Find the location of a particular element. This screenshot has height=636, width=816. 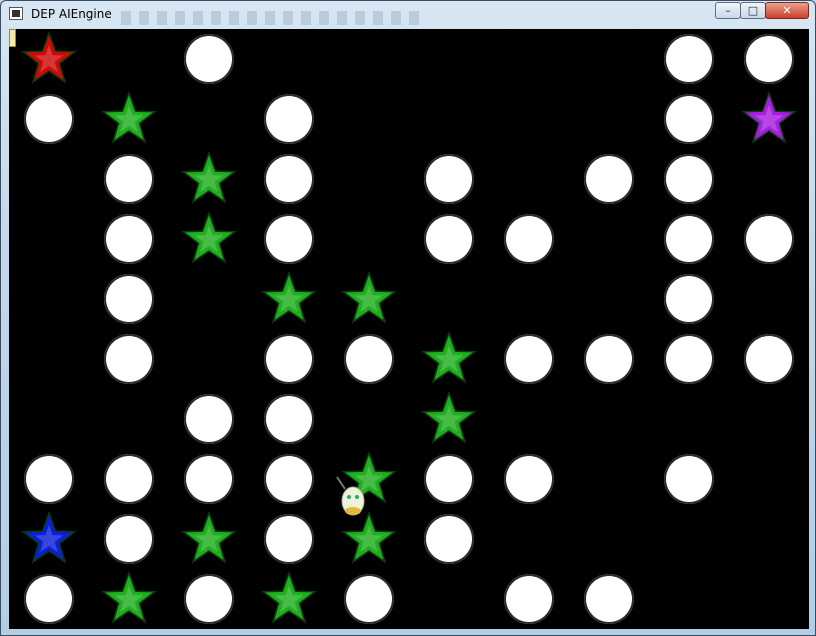

title-bar: DEP AIEngine – □ ✕ is located at coordinates (408, 14).